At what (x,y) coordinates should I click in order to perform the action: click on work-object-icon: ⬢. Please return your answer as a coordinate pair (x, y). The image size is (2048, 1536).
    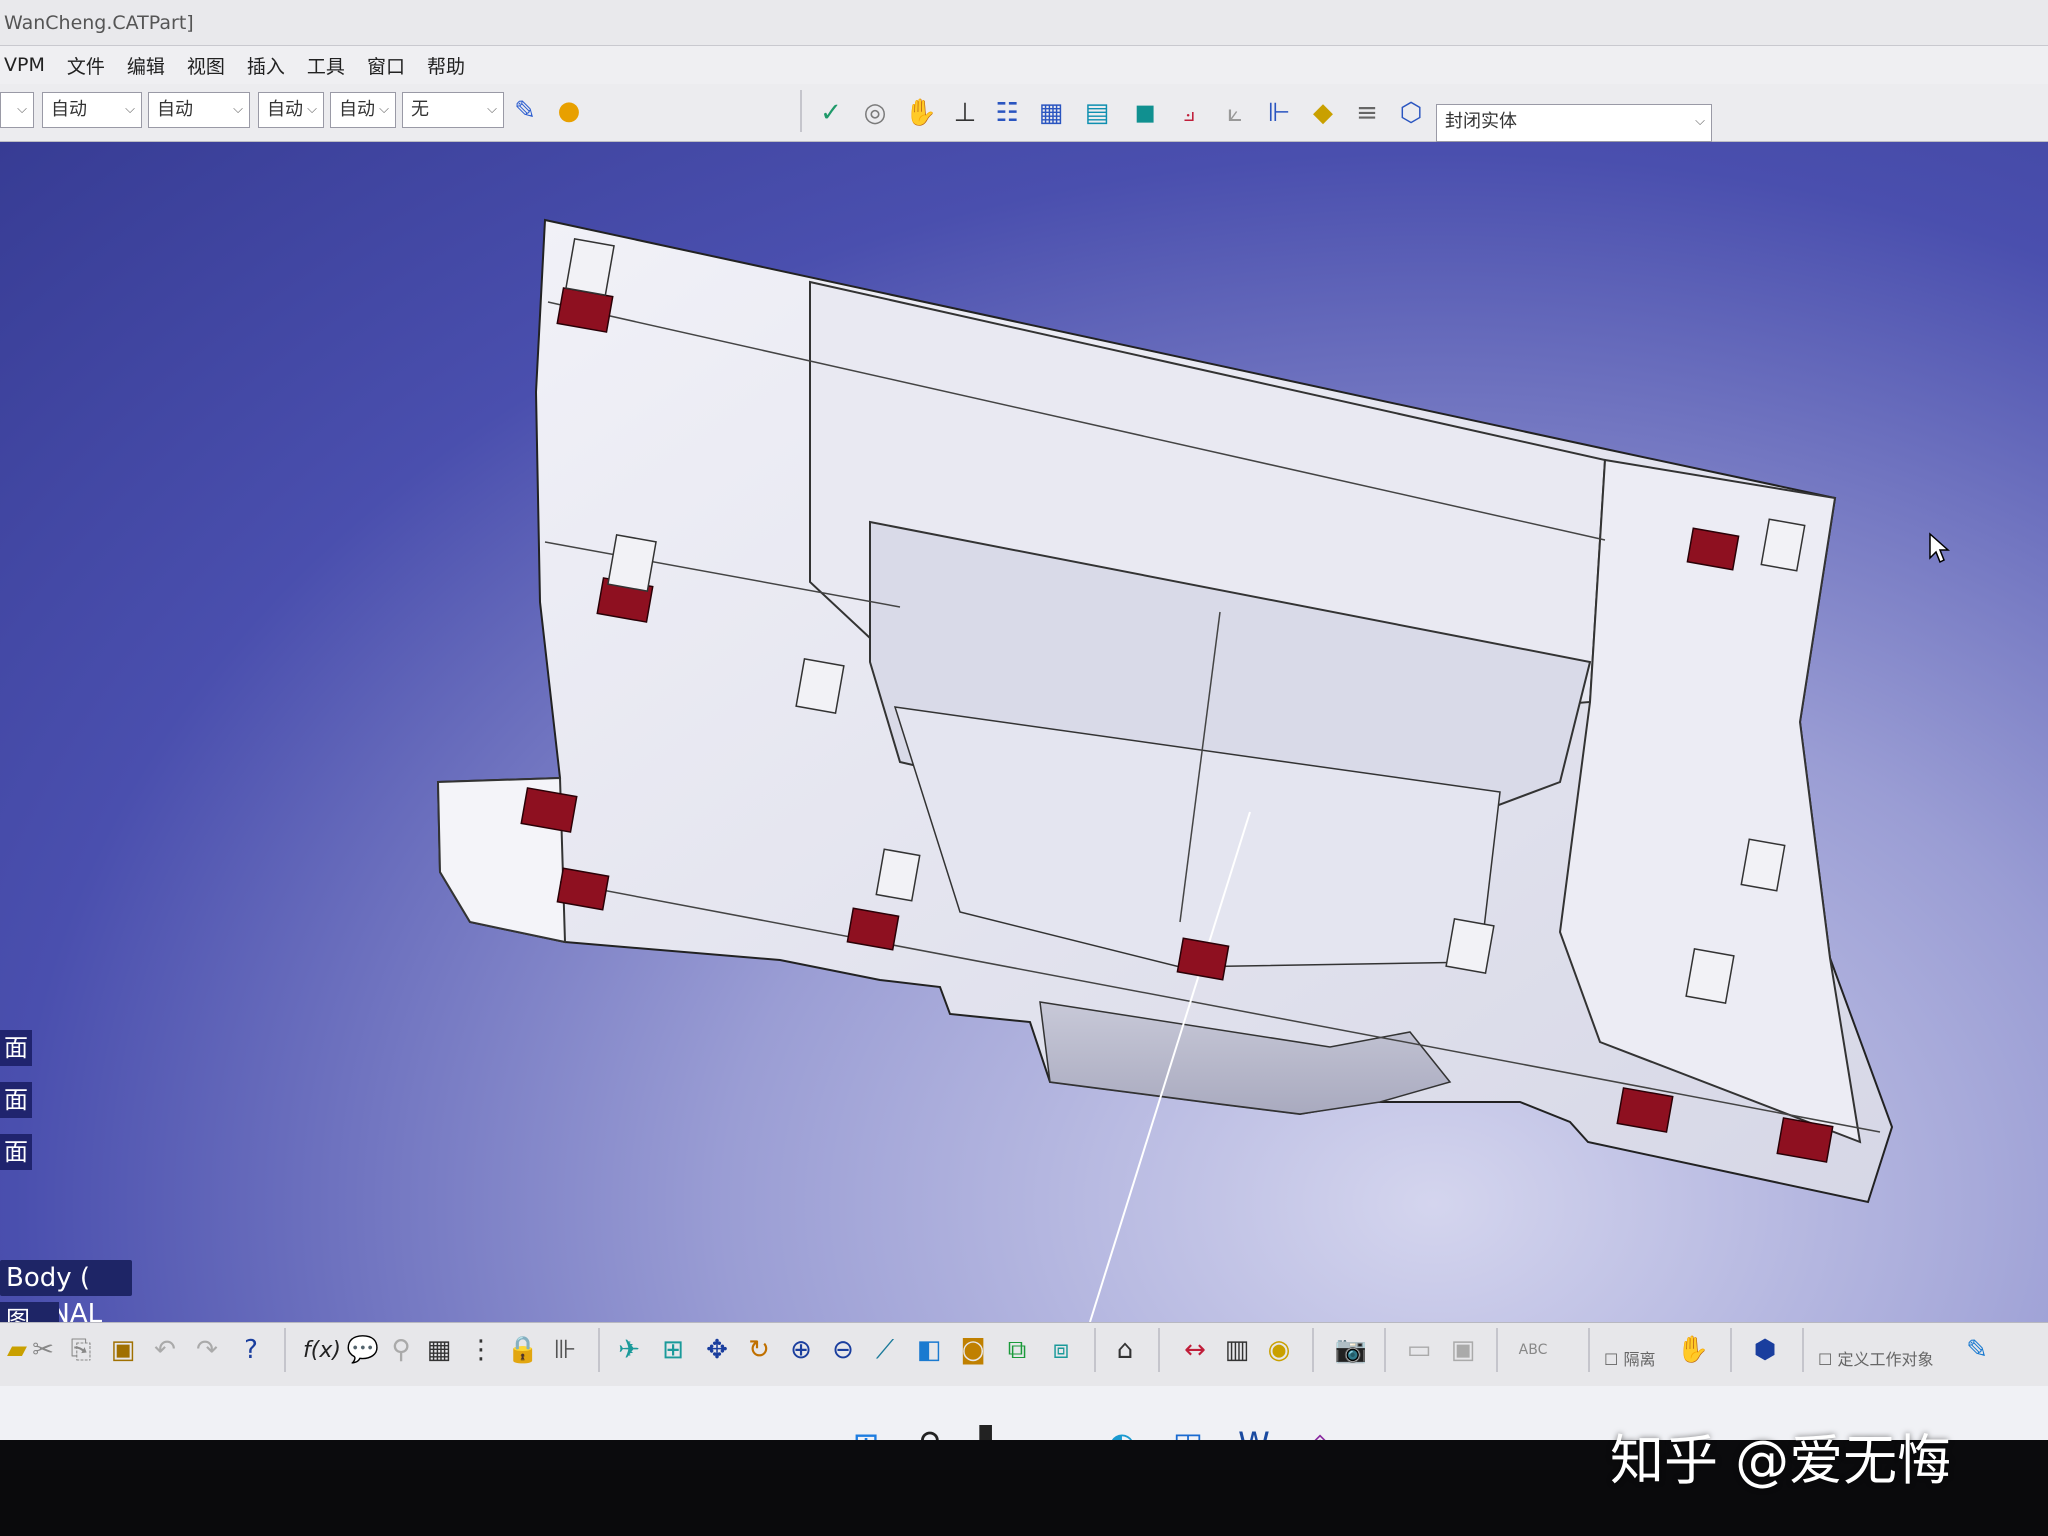
    Looking at the image, I should click on (1765, 1350).